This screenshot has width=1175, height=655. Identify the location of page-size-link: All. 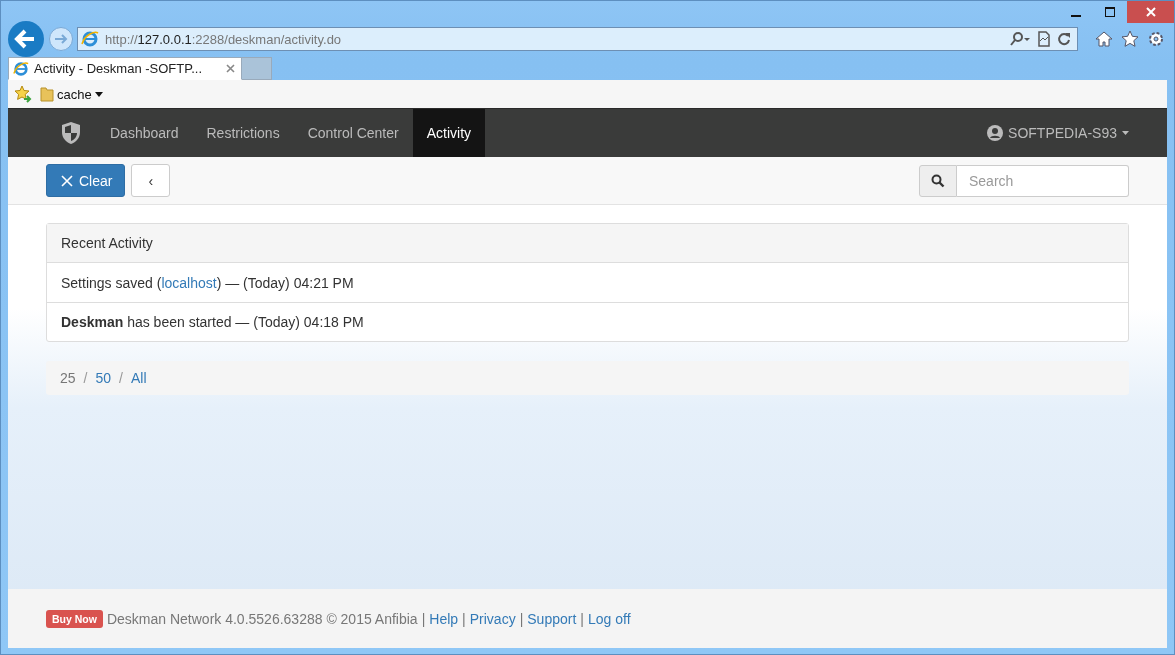
(138, 378).